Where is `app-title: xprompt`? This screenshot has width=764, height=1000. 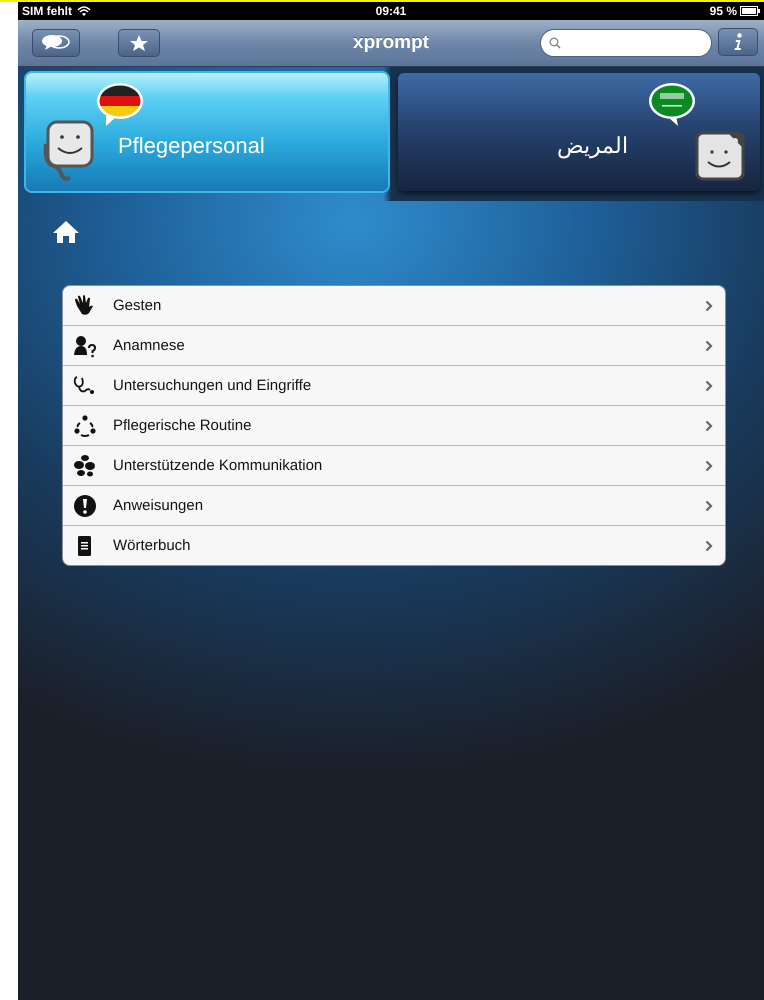
app-title: xprompt is located at coordinates (391, 43).